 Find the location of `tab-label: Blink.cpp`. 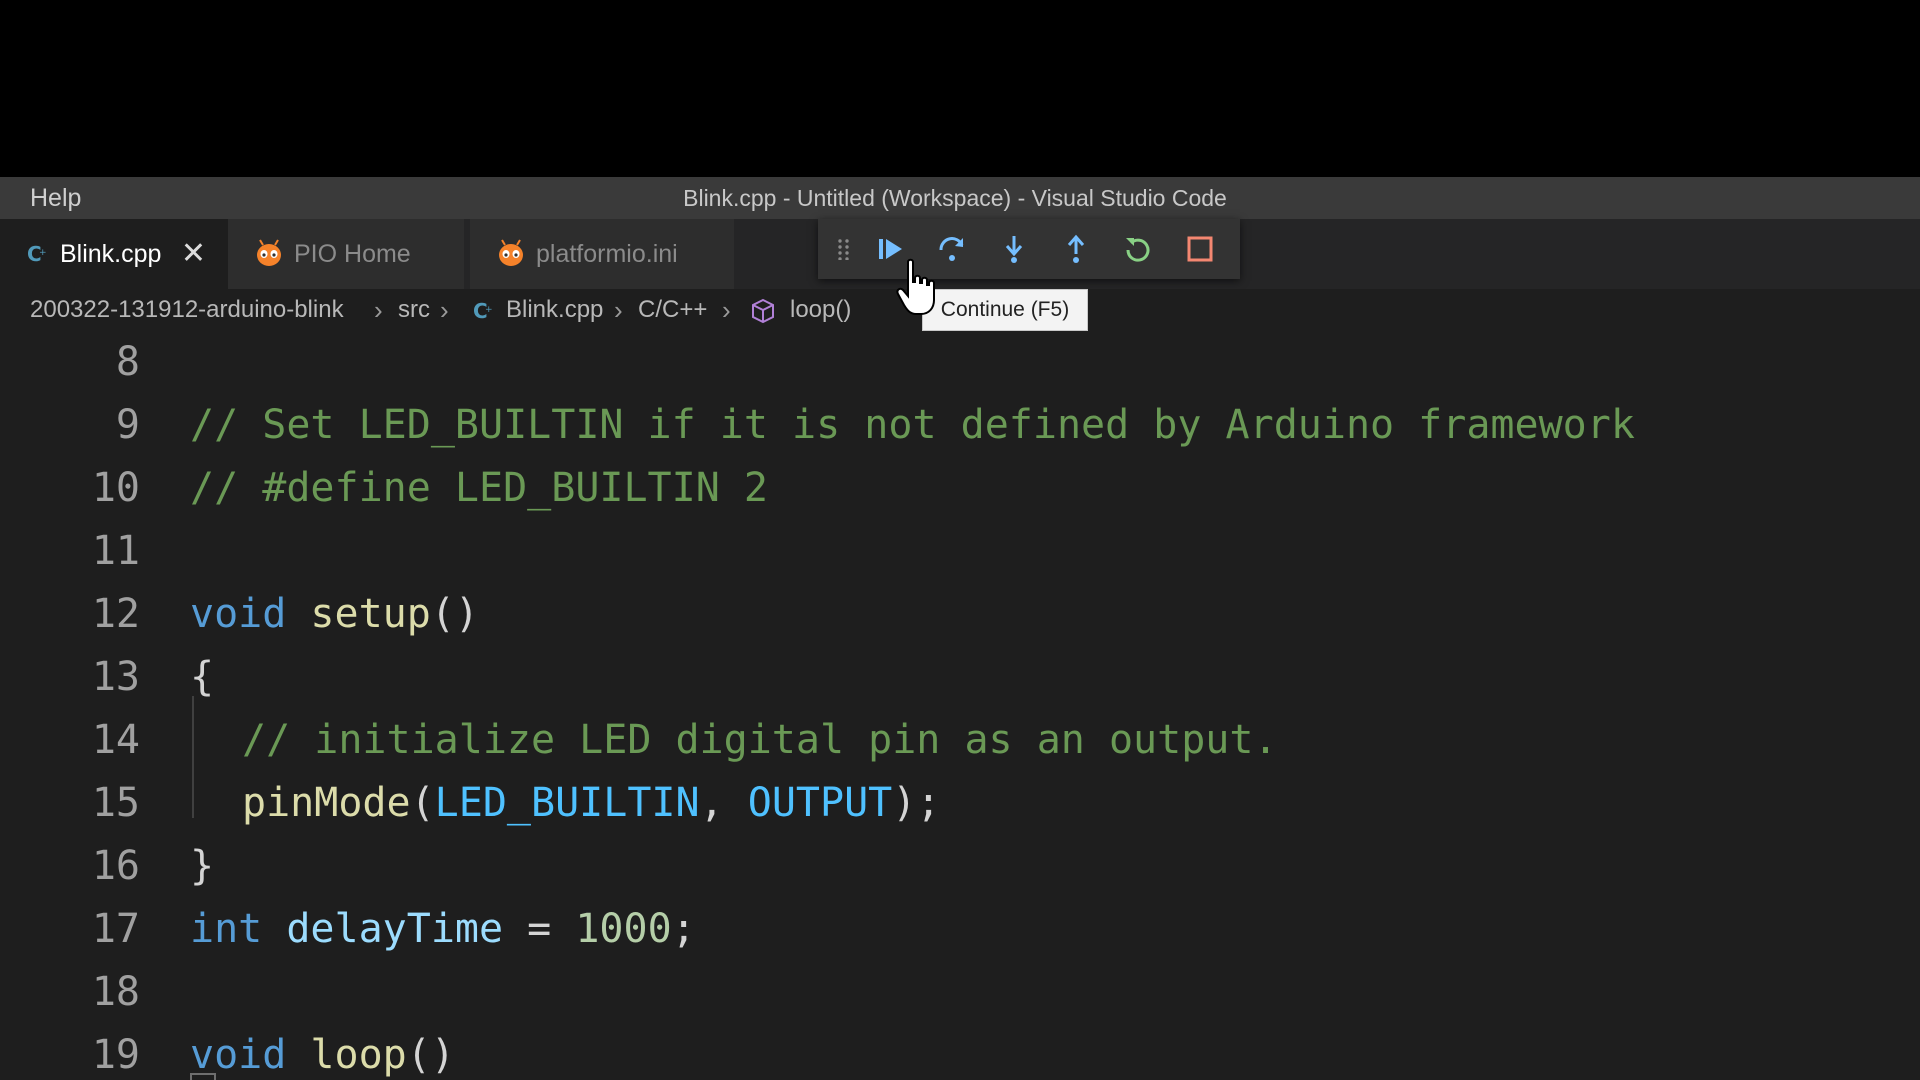

tab-label: Blink.cpp is located at coordinates (111, 253).